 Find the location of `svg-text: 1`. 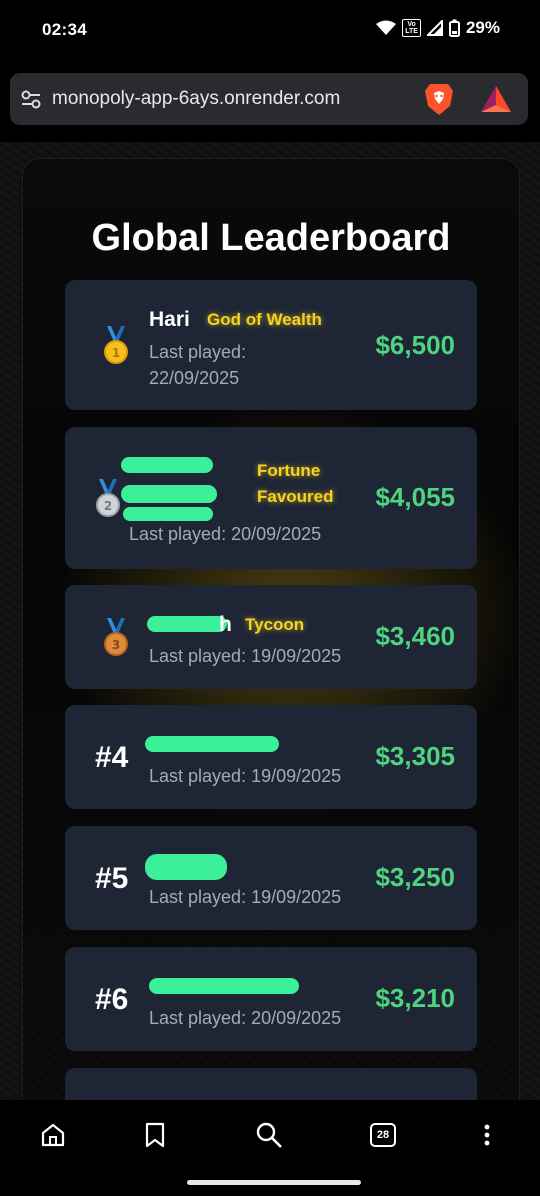

svg-text: 1 is located at coordinates (116, 353).